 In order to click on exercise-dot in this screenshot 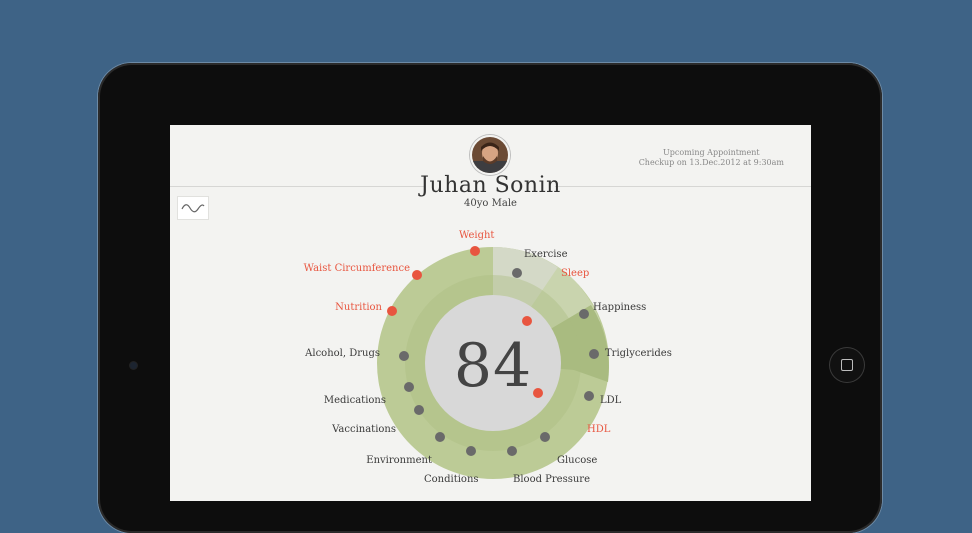, I will do `click(517, 273)`.